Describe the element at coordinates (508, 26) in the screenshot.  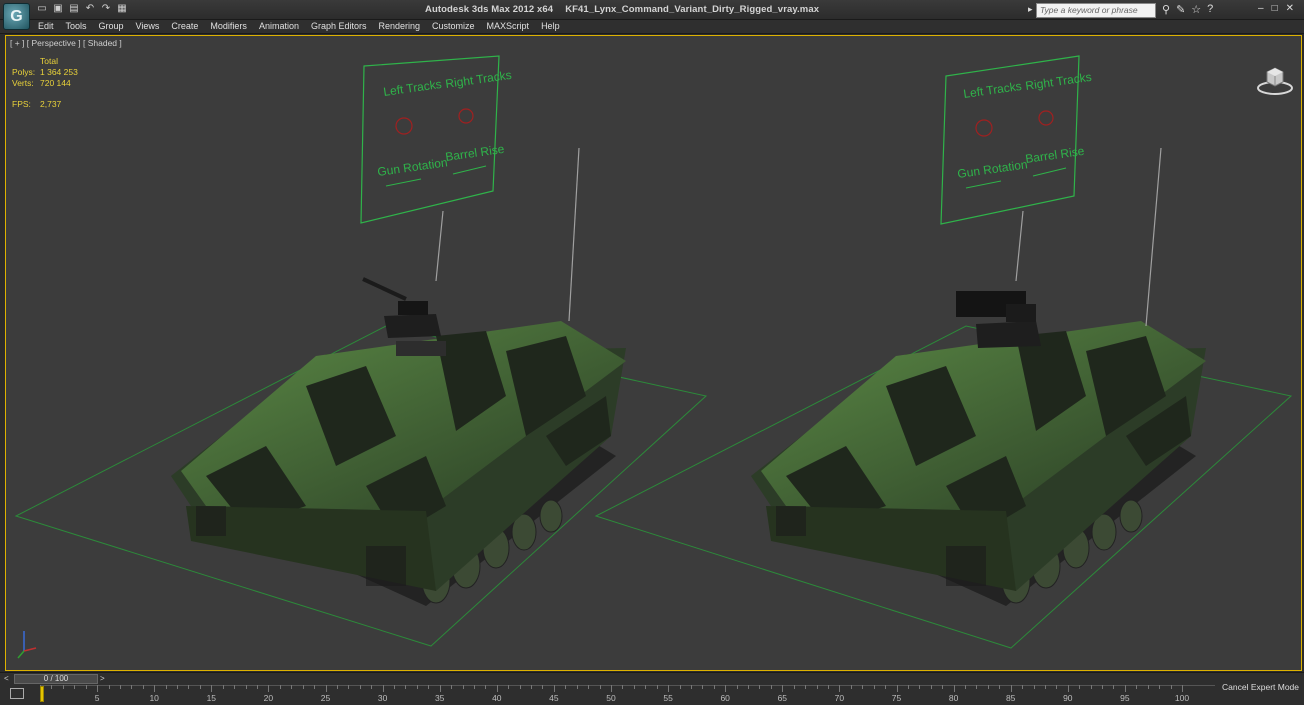
I see `menu-maxscript: MAXScript` at that location.